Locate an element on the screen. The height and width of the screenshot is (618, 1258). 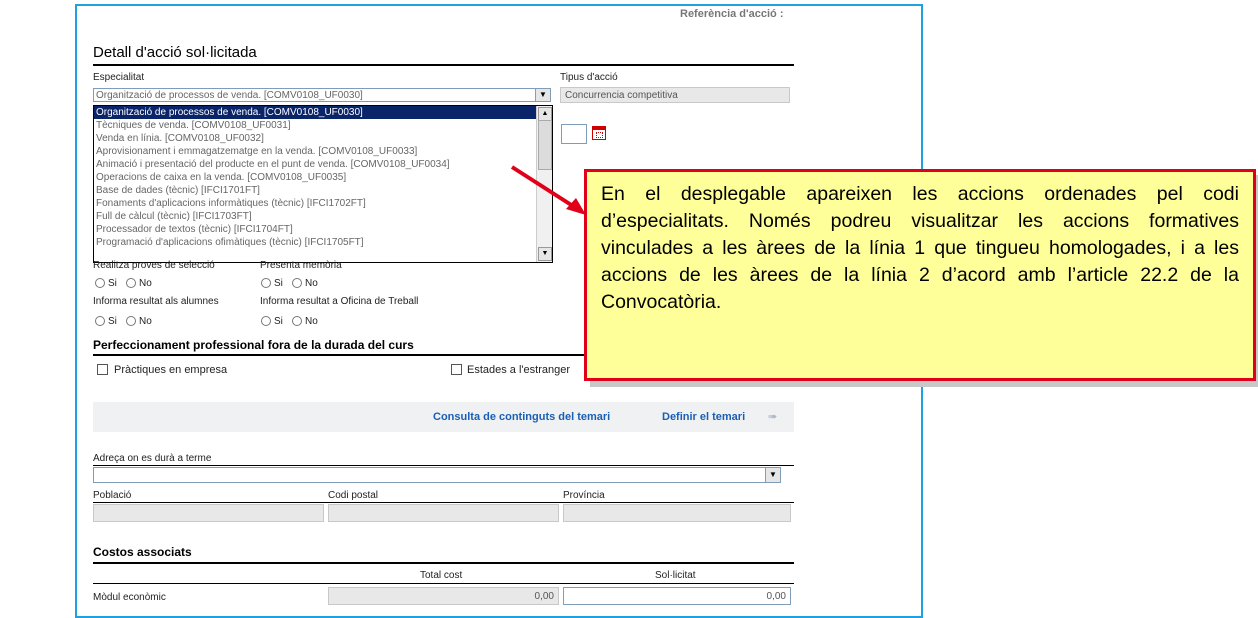
costos-title: Costos associats is located at coordinates (142, 552).